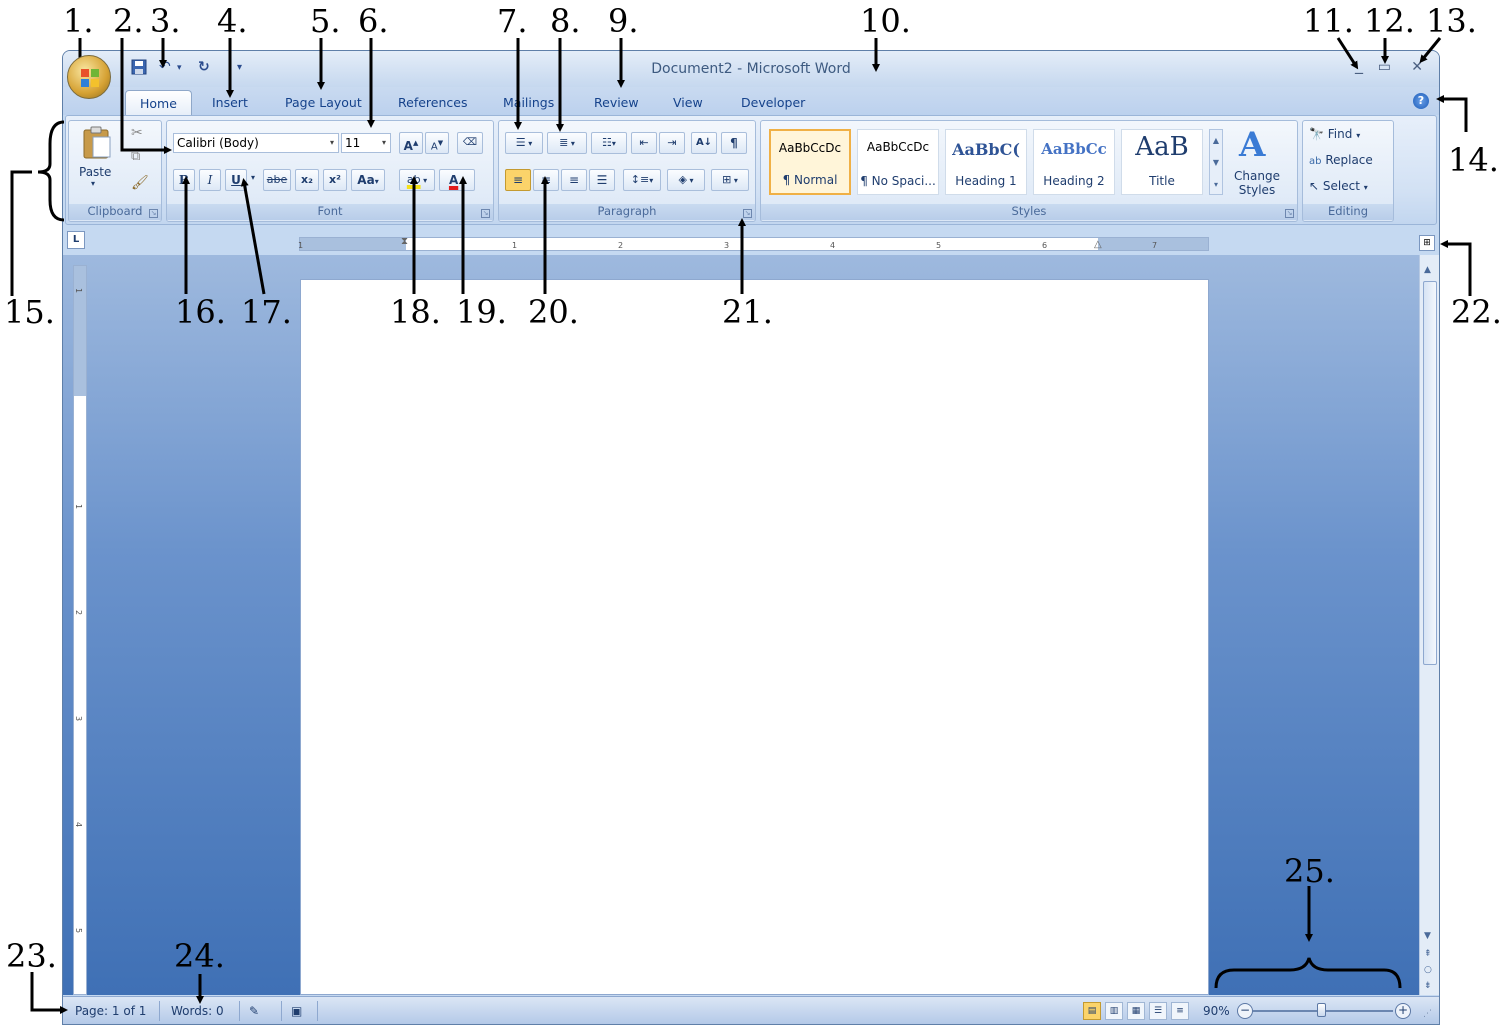 The width and height of the screenshot is (1512, 1028). I want to click on proofing-icon: ✎, so click(254, 1011).